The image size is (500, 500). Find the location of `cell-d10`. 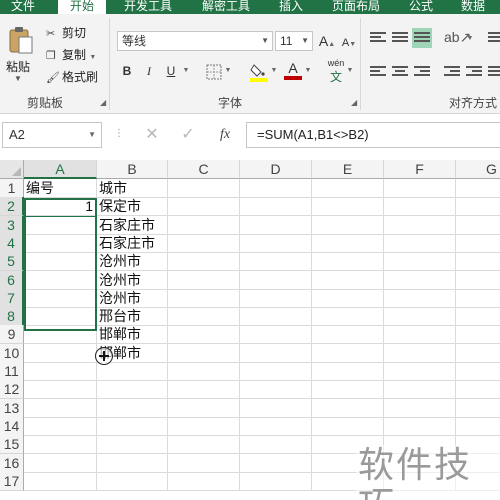

cell-d10 is located at coordinates (276, 353).